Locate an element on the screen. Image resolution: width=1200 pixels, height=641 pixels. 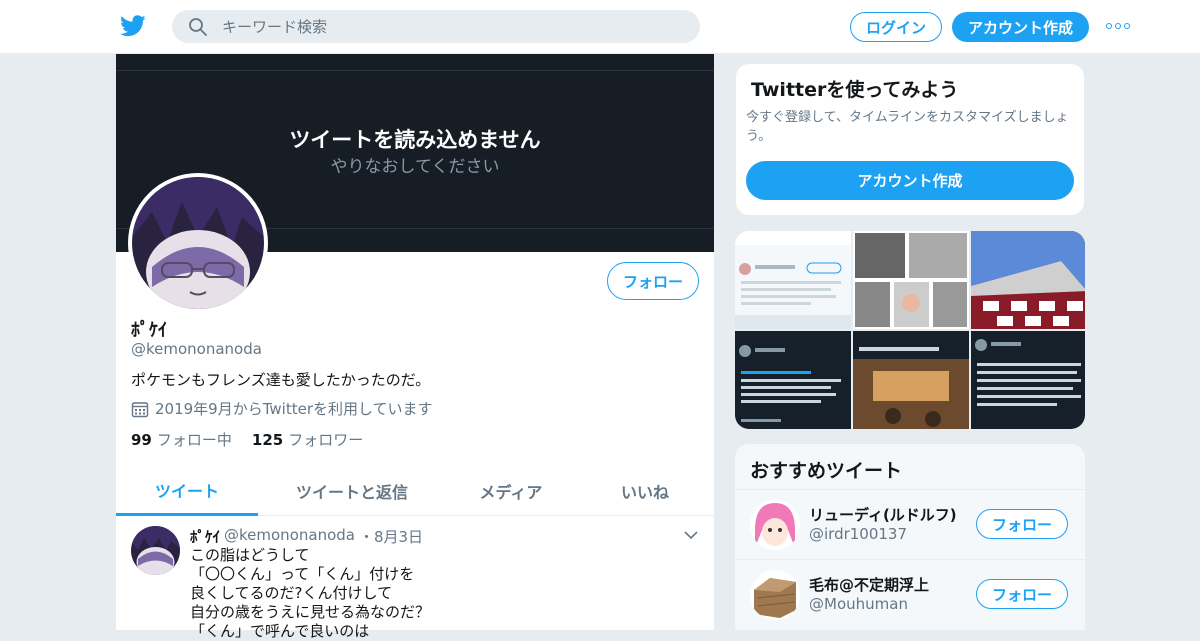
signup-module-text: 今すぐ登録して、タイムラインをカスタマイズしましょう。 is located at coordinates (907, 127).